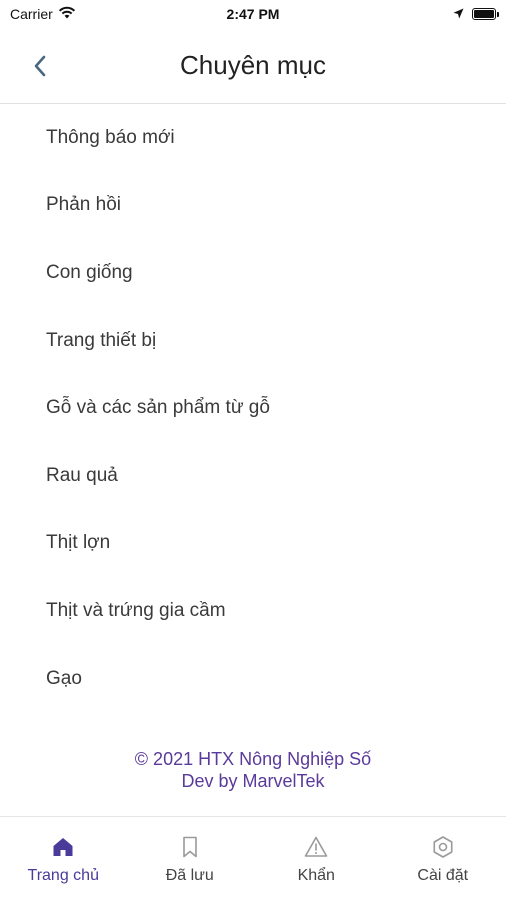 This screenshot has width=506, height=900. I want to click on category-item-trang-thiet-bi: Trang thiết bị, so click(253, 341).